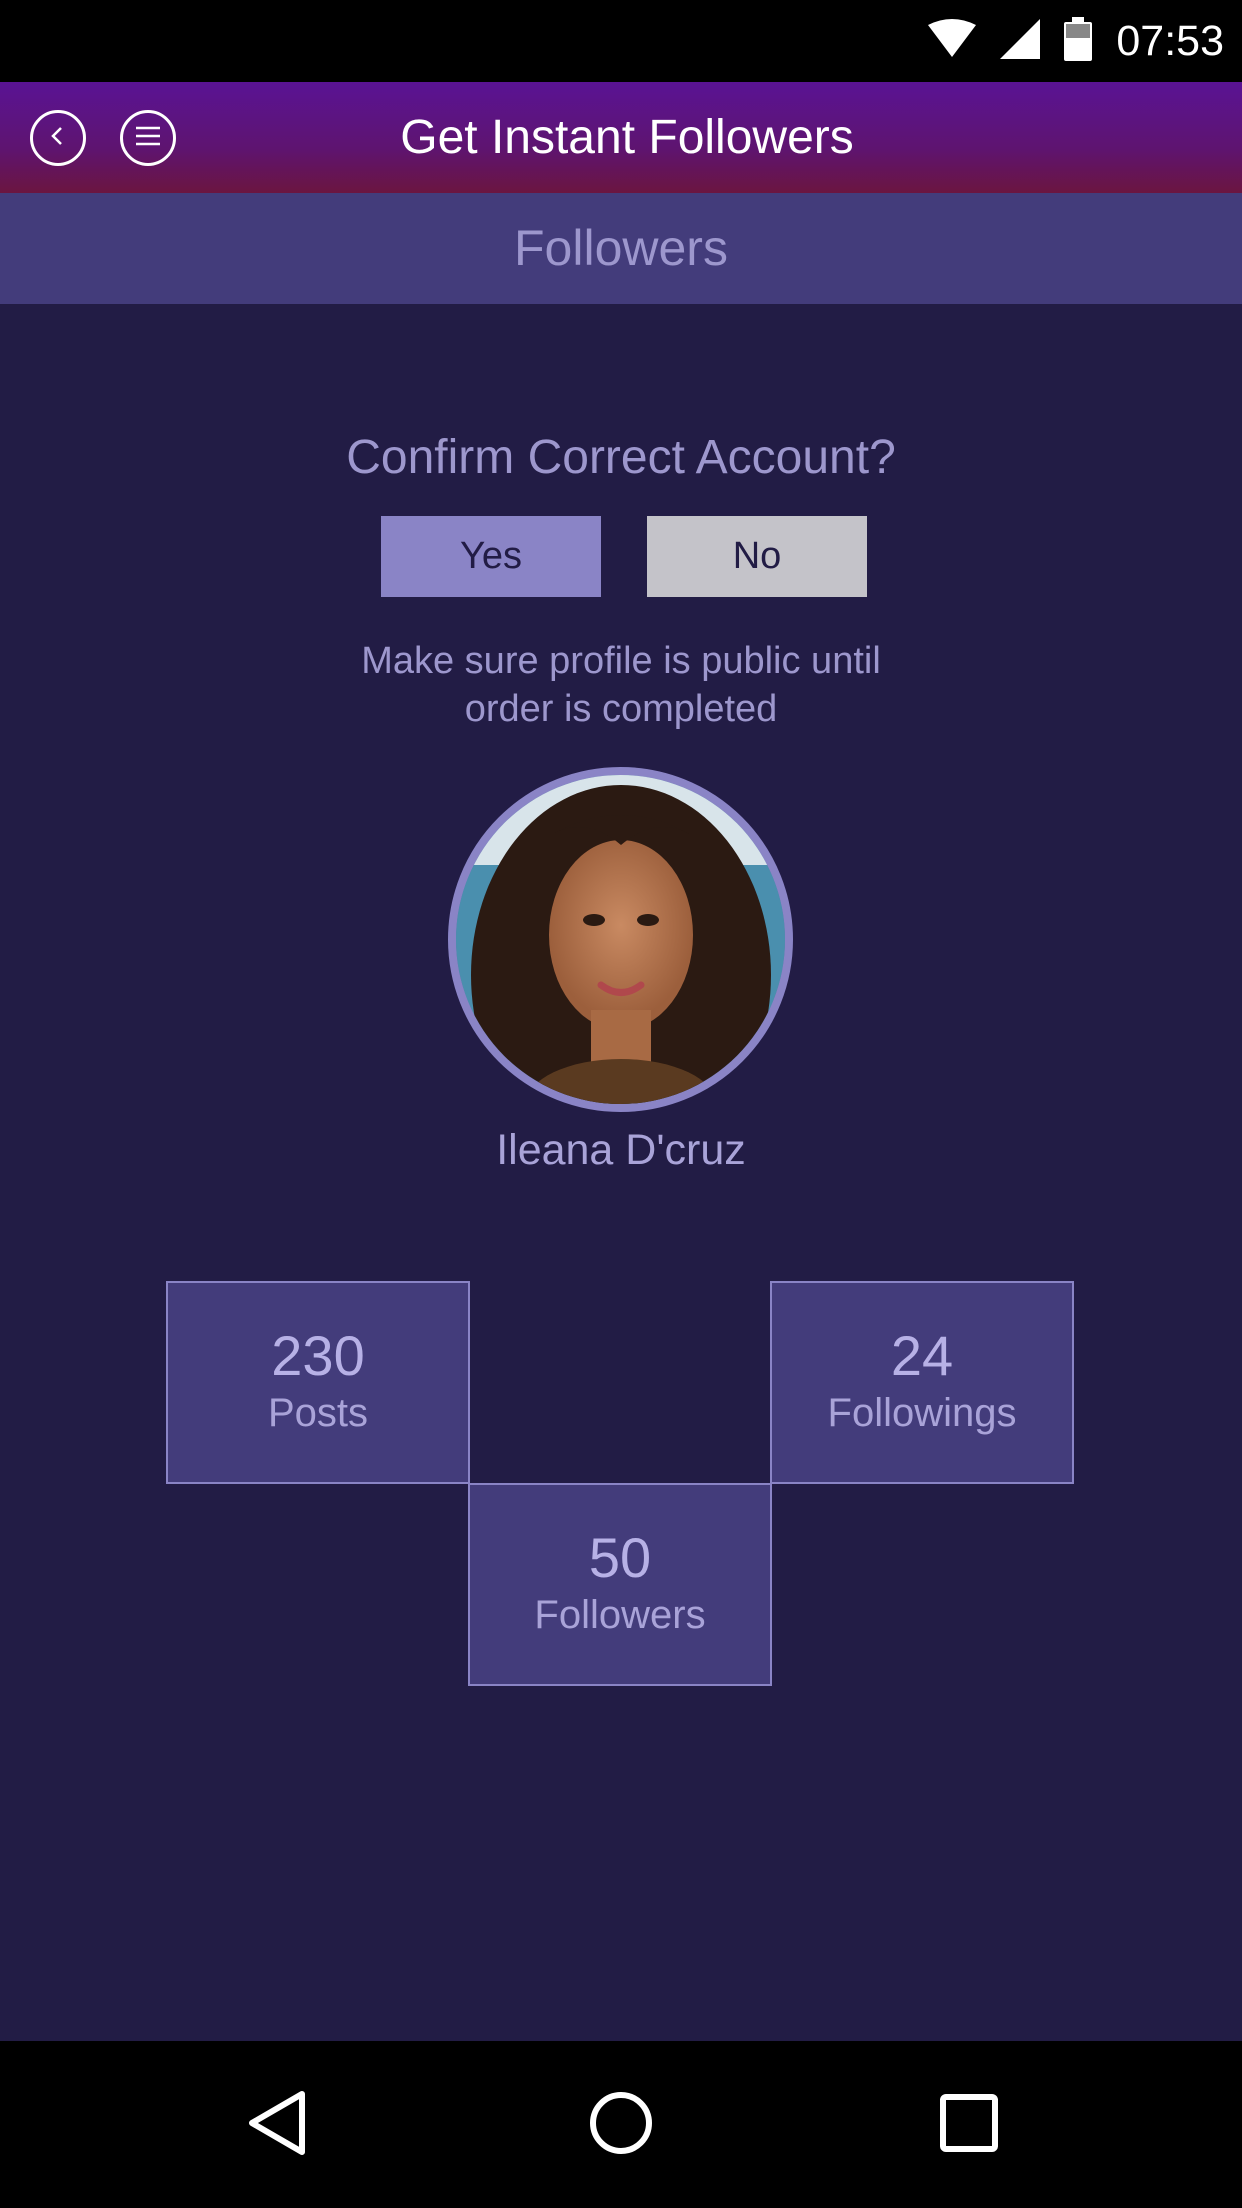  I want to click on posts-count: 230, so click(318, 1355).